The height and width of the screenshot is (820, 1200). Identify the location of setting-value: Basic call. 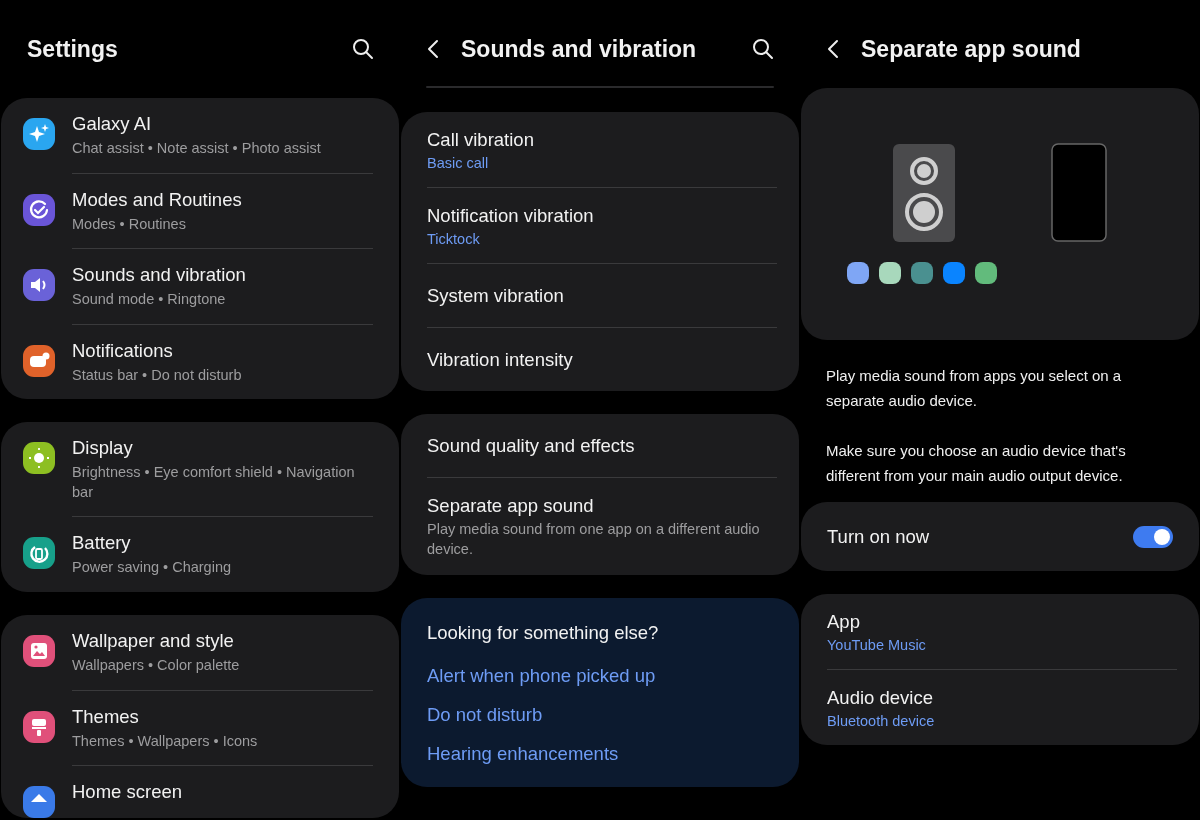
(458, 163).